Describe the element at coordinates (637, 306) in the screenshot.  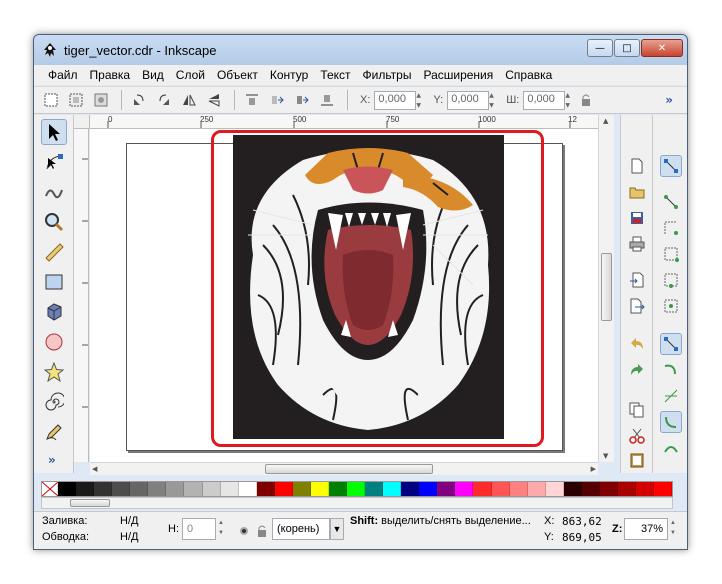
I see `export-button` at that location.